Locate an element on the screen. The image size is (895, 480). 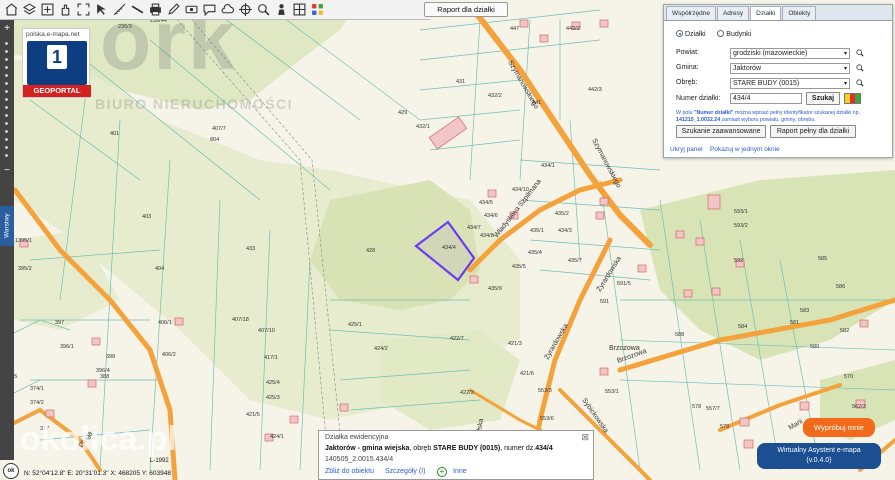
svg-text: 447 is located at coordinates (514, 29).